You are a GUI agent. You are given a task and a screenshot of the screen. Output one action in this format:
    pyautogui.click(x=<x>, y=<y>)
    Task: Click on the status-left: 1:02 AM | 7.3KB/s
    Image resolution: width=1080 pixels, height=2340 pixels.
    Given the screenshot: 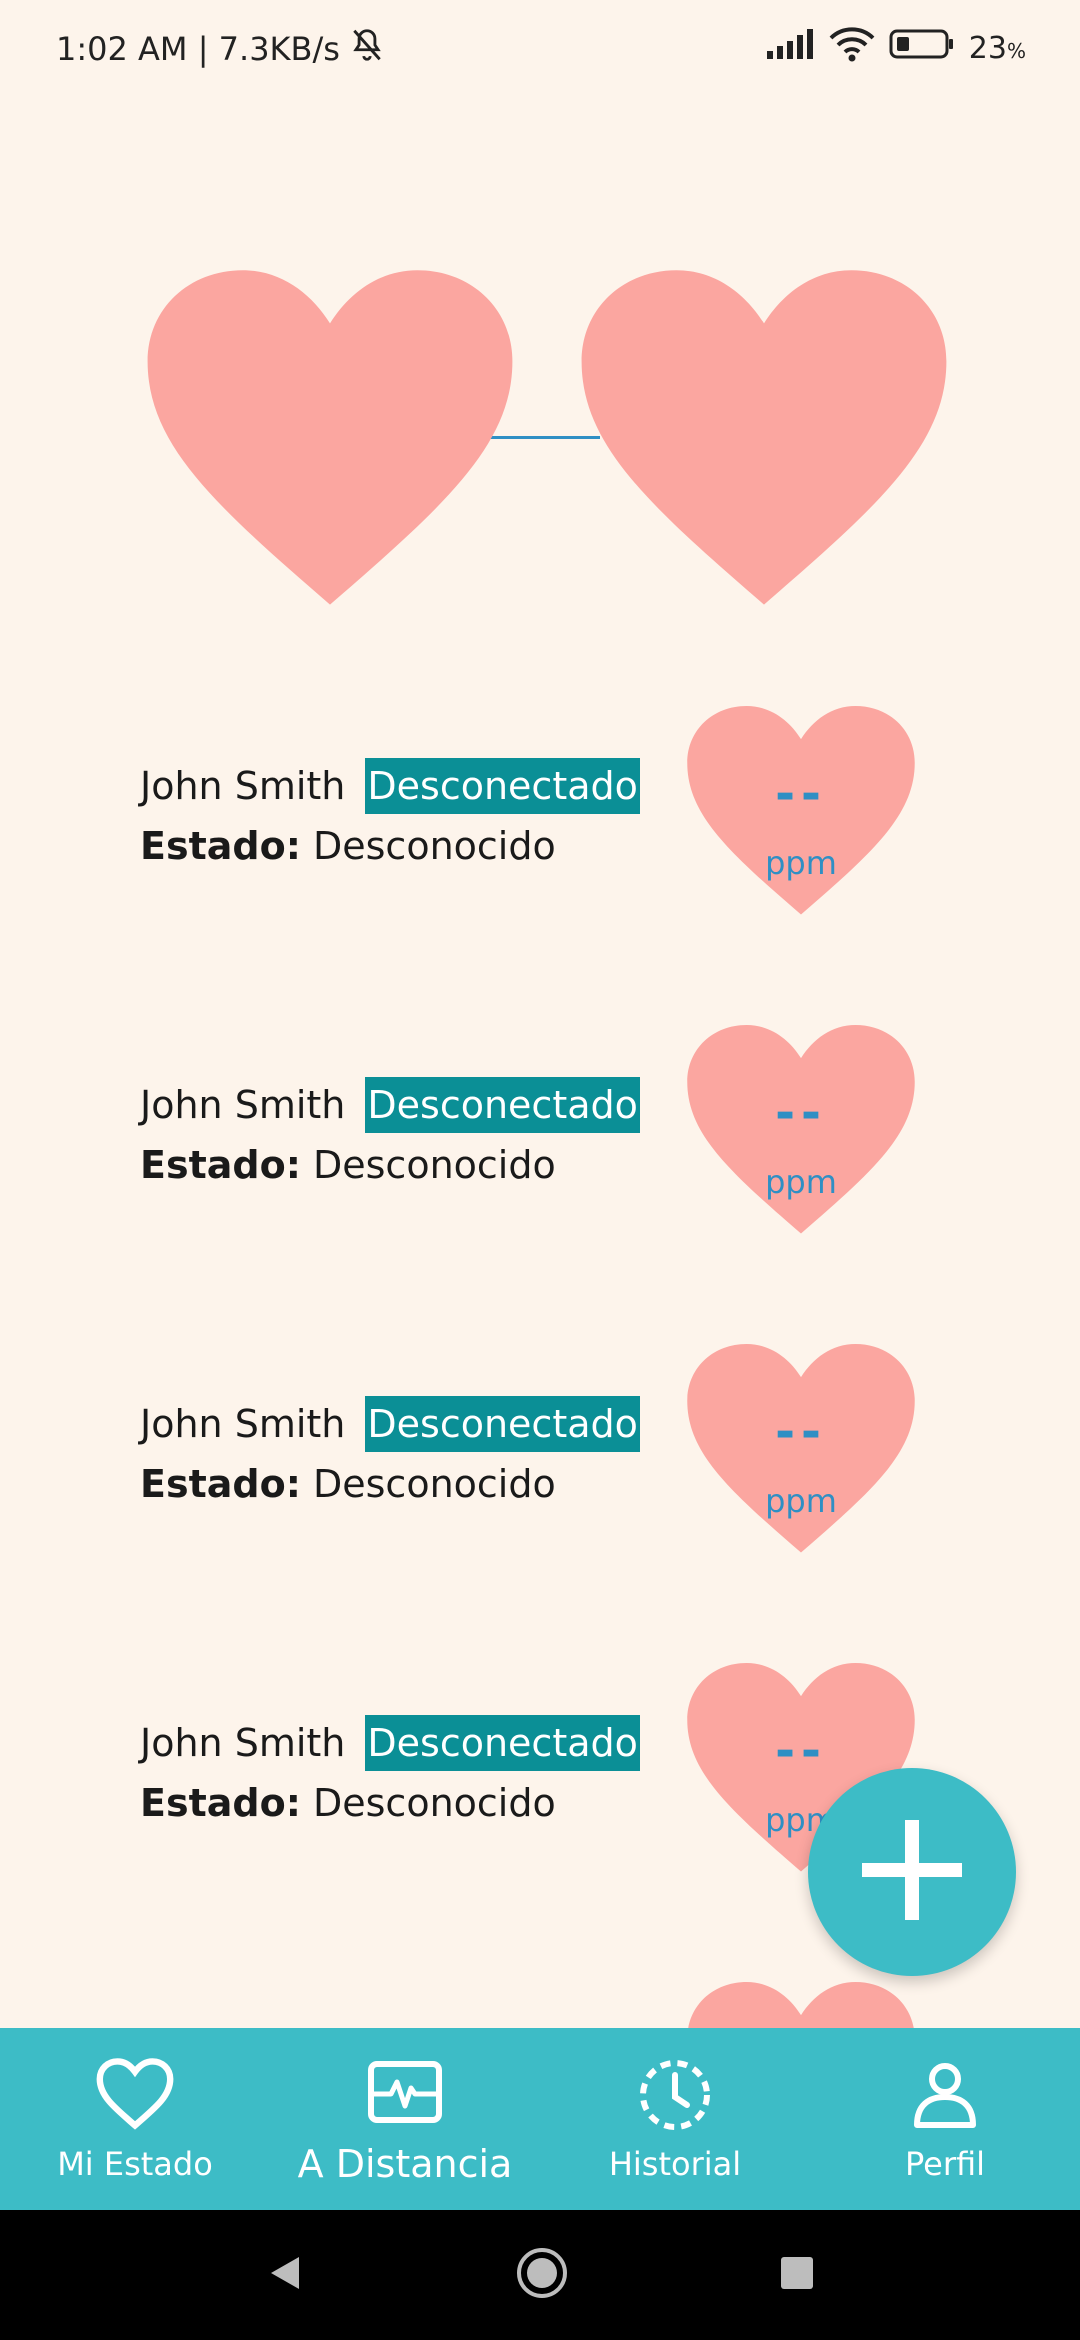 What is the action you would take?
    pyautogui.click(x=221, y=49)
    